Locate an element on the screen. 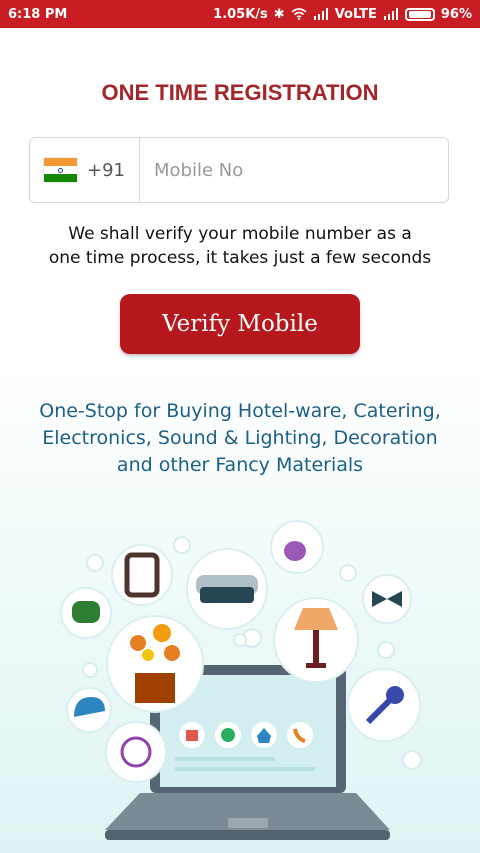  verify-mobile-button: Verify Mobile is located at coordinates (240, 324).